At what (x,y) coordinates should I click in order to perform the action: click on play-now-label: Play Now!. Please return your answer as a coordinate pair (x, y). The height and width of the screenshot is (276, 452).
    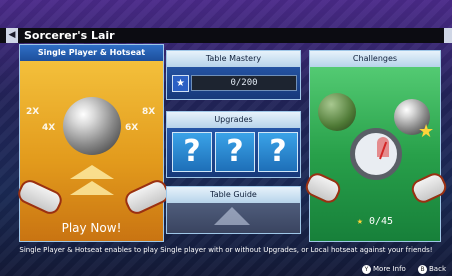
    Looking at the image, I should click on (91, 228).